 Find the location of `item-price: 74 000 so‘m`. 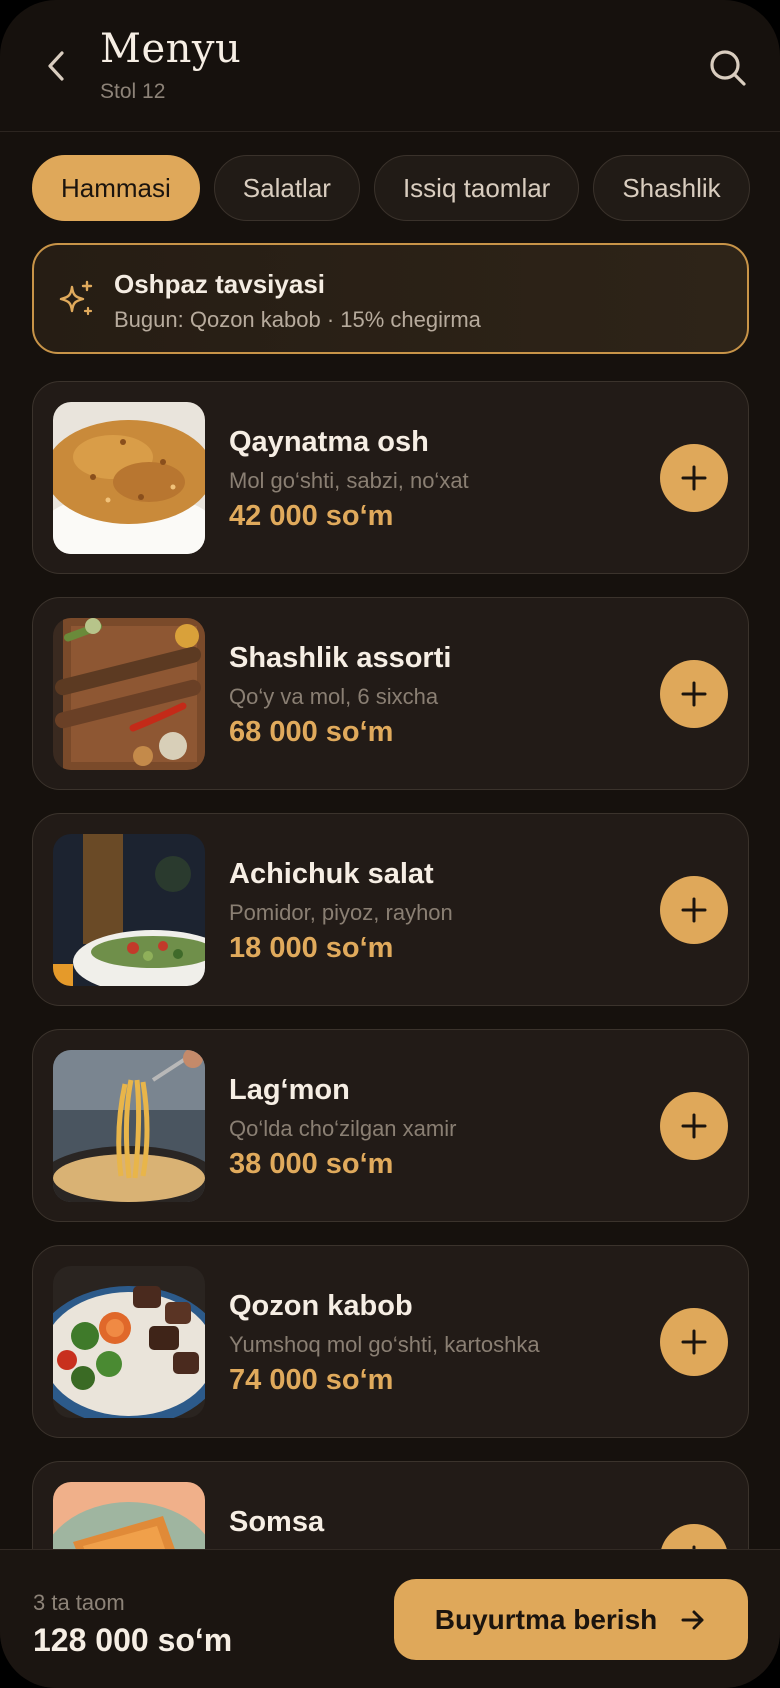

item-price: 74 000 so‘m is located at coordinates (311, 1380).